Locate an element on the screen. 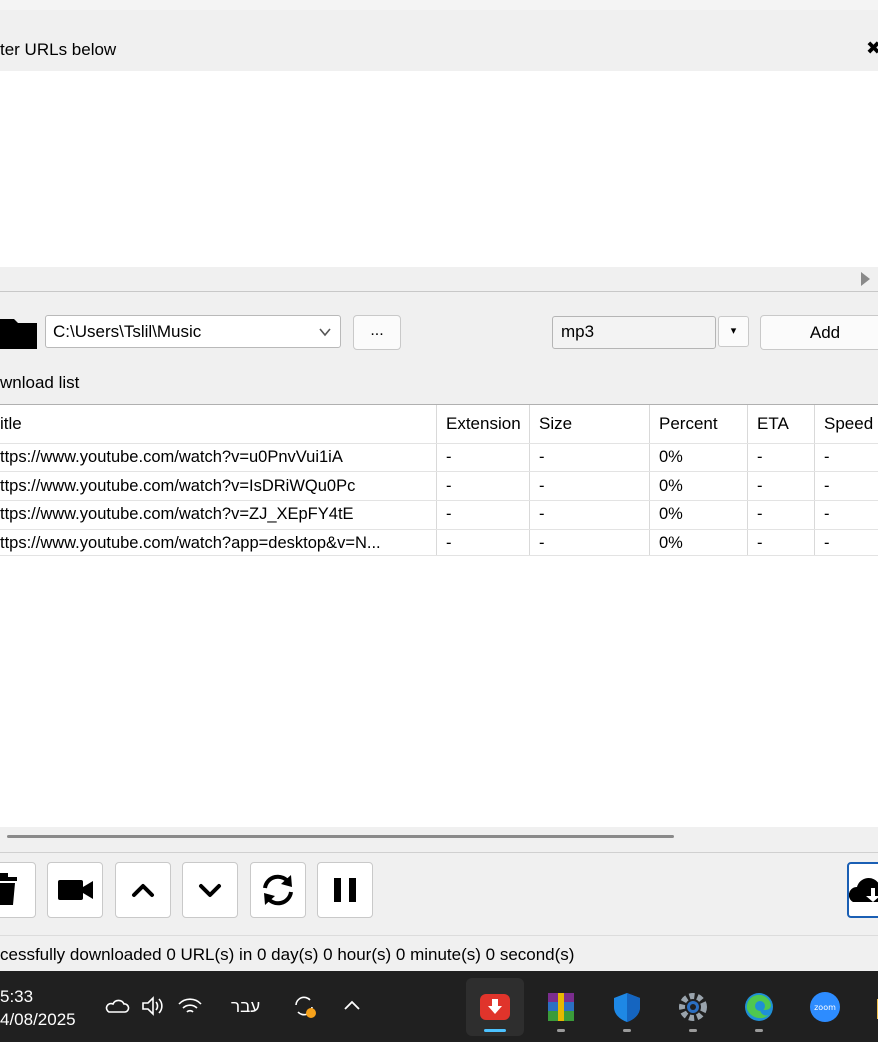 The width and height of the screenshot is (878, 1042). start-download-button is located at coordinates (862, 890).